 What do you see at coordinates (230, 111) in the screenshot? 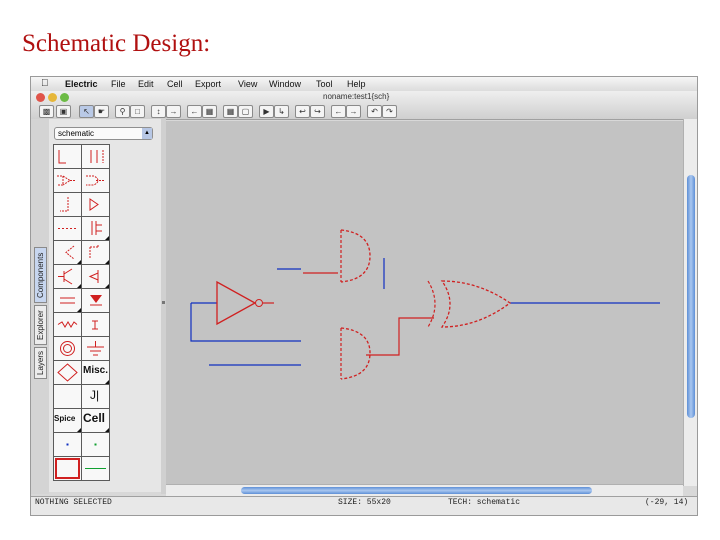
I see `toggle-grid-icon: ▦` at bounding box center [230, 111].